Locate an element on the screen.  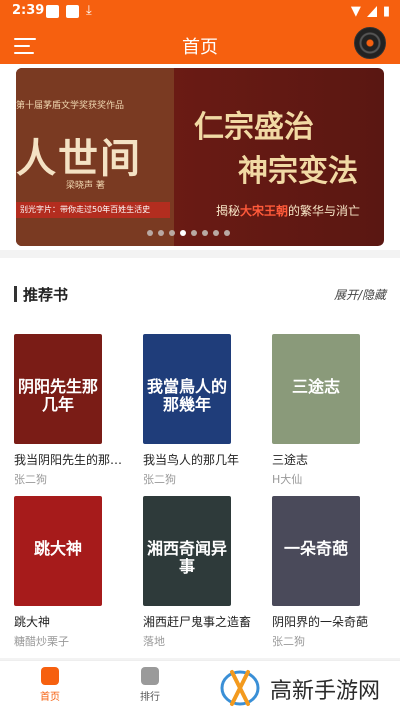
book-card: 一朵奇葩阴阳界的一朵奇葩张二狗 is located at coordinates (327, 571).